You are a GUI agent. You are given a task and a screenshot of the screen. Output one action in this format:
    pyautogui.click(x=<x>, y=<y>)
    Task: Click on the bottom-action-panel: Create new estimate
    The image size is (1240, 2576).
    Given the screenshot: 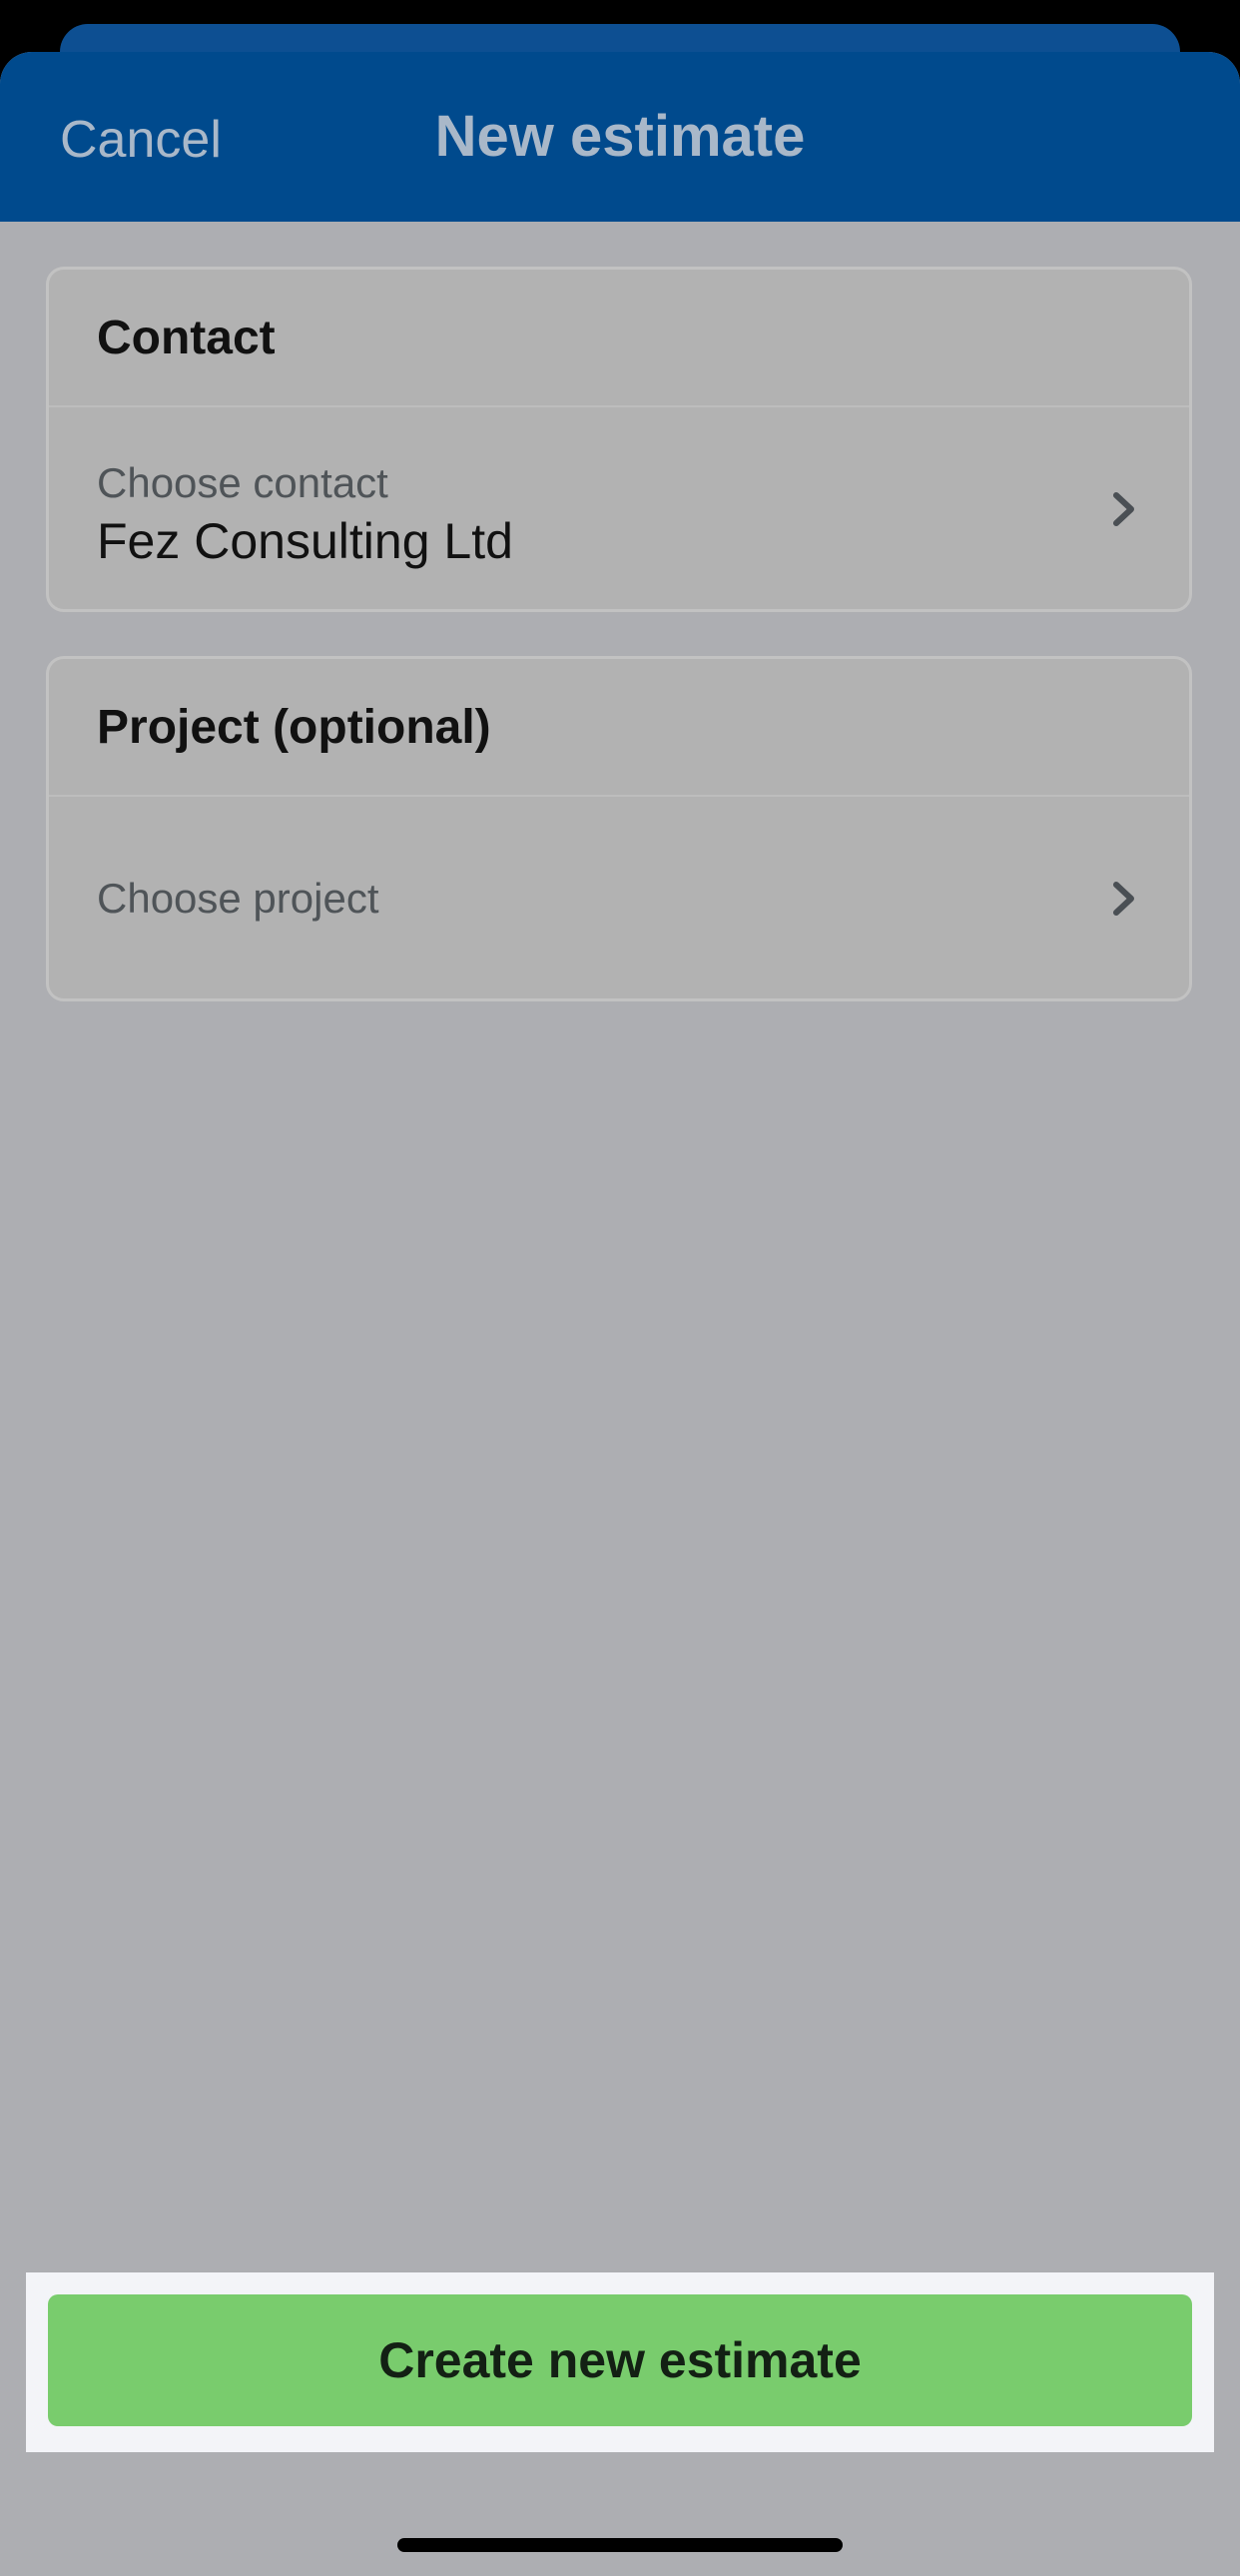 What is the action you would take?
    pyautogui.click(x=620, y=2362)
    